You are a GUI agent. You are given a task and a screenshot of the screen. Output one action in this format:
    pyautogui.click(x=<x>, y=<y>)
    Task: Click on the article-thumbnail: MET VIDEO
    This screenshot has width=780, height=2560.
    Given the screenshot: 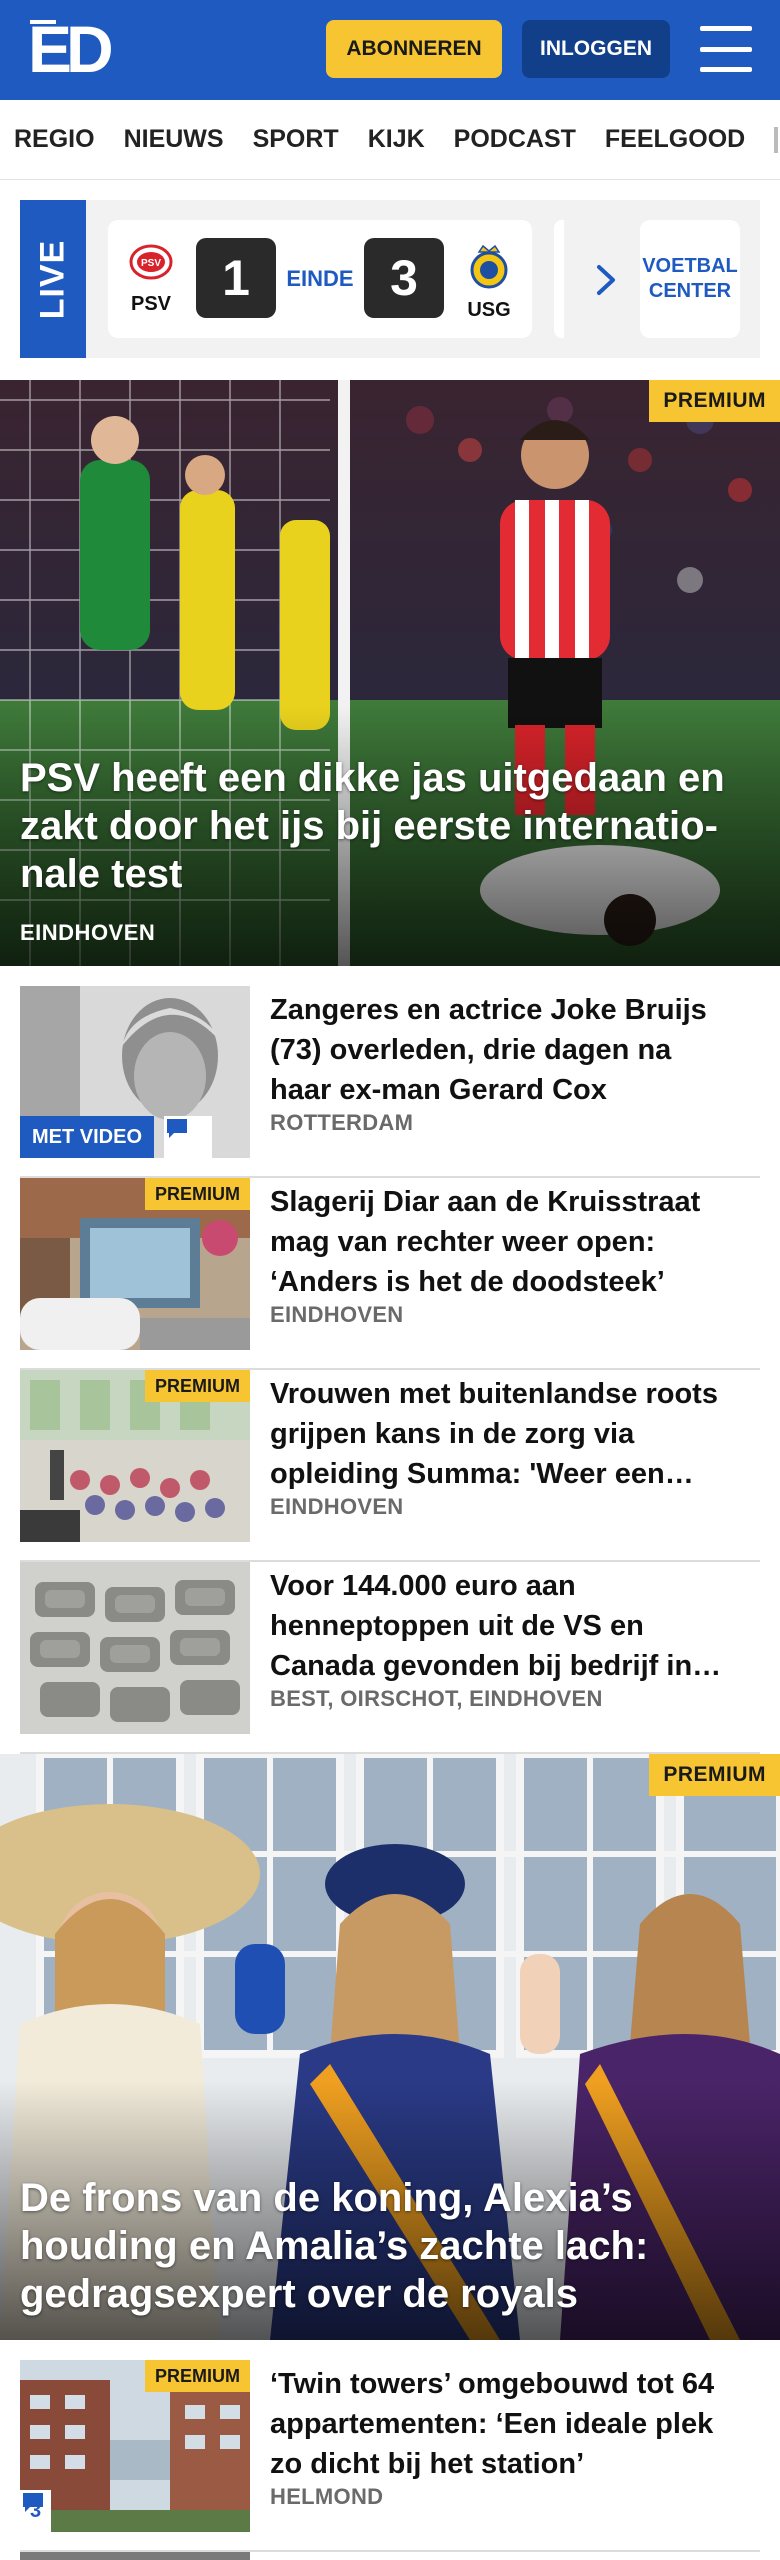 What is the action you would take?
    pyautogui.click(x=135, y=1072)
    